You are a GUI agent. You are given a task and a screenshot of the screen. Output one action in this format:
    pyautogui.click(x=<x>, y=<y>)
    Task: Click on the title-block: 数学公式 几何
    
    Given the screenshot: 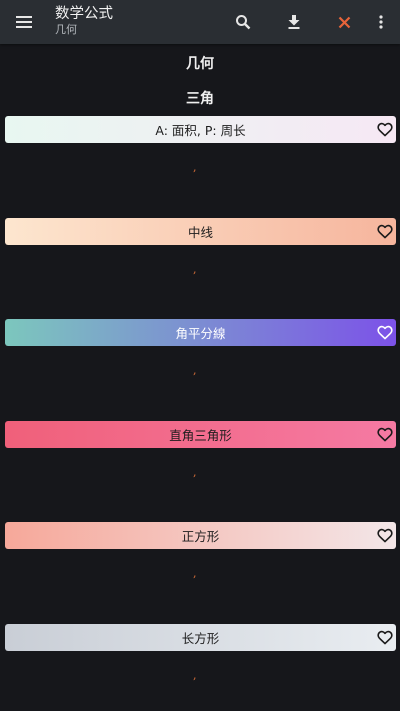 What is the action you would take?
    pyautogui.click(x=84, y=21)
    